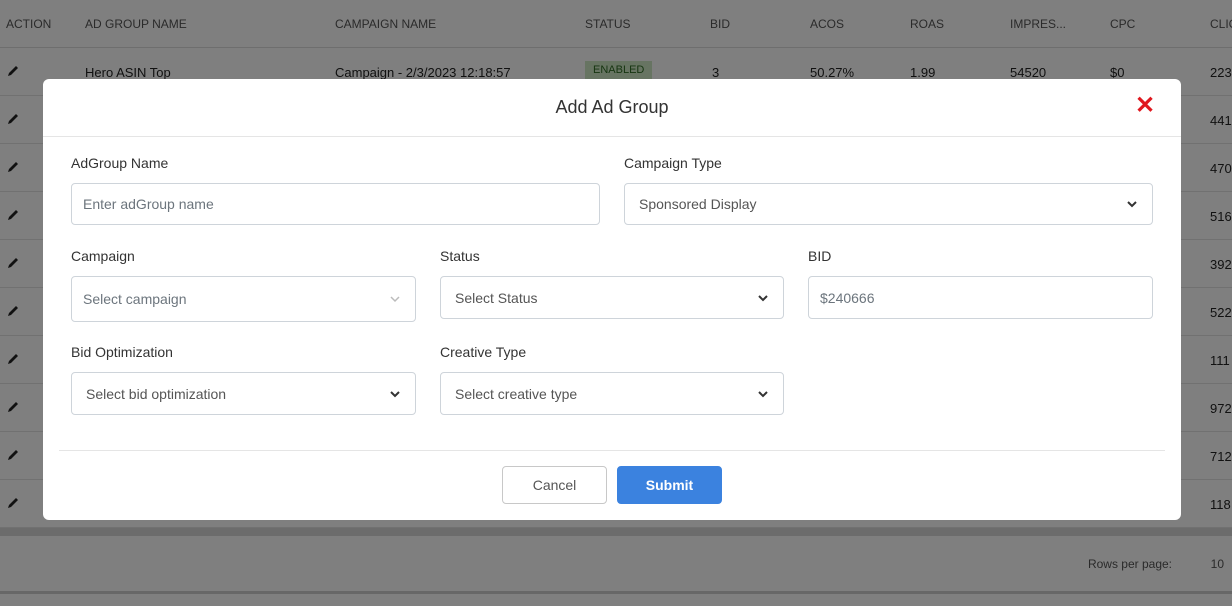  I want to click on adgroup-name-label: AdGroup Name, so click(120, 163).